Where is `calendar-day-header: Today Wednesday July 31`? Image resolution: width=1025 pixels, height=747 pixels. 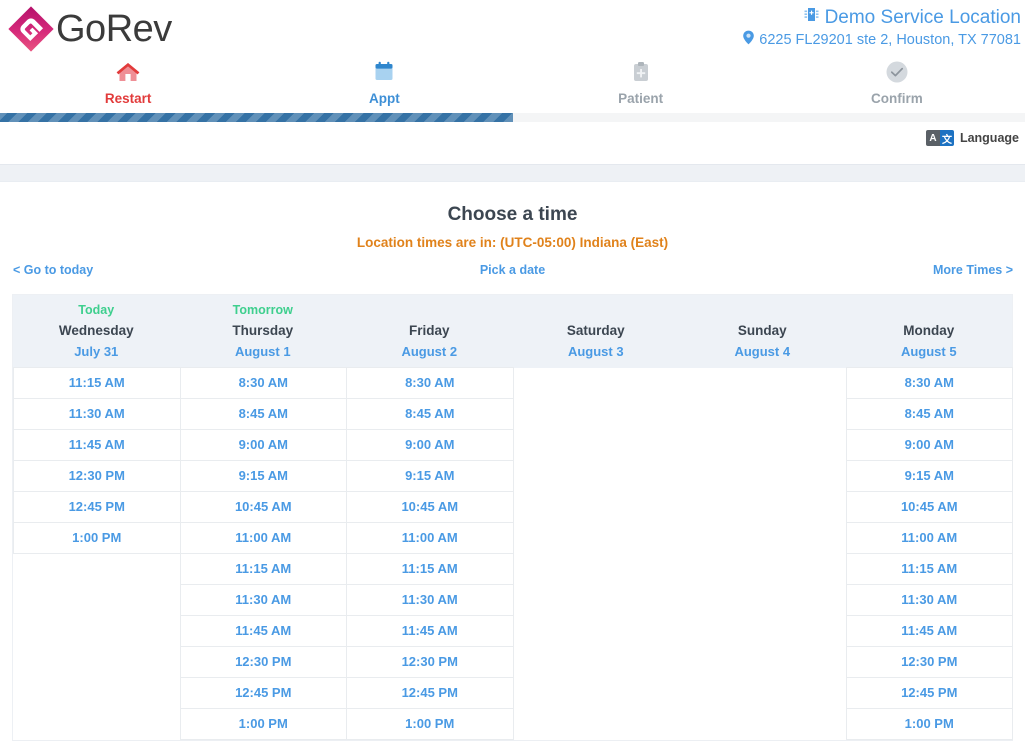 calendar-day-header: Today Wednesday July 31 is located at coordinates (96, 331).